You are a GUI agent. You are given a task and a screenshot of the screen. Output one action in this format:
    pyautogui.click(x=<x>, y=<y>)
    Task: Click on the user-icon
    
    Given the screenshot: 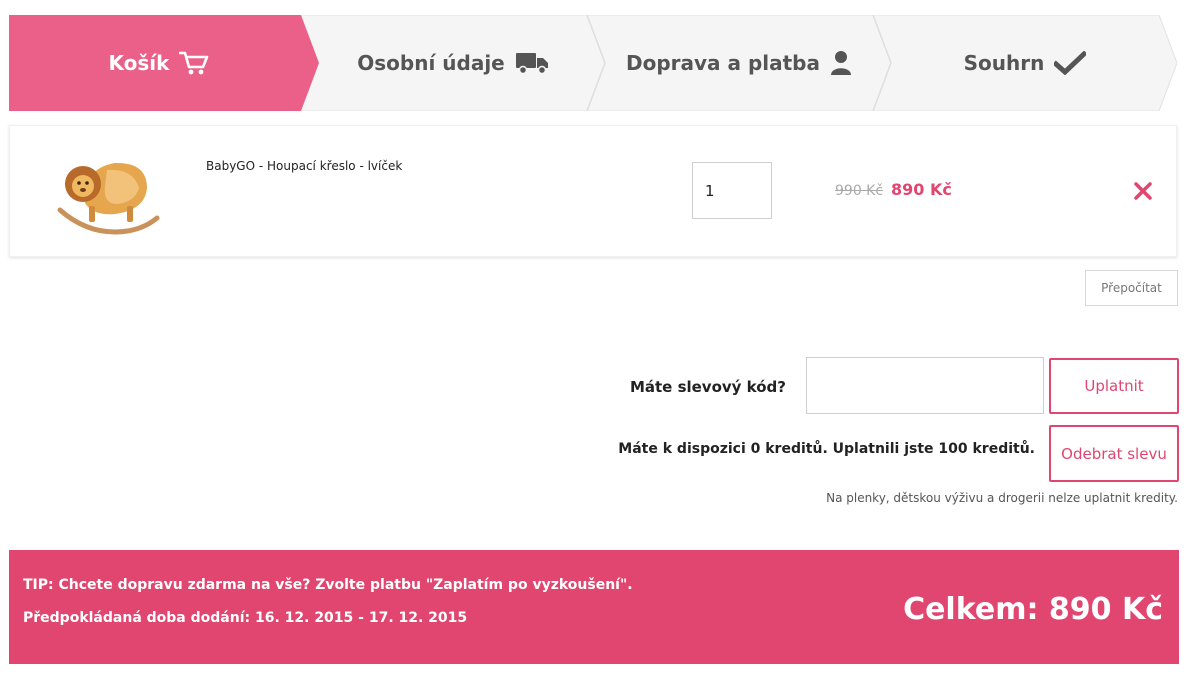 What is the action you would take?
    pyautogui.click(x=841, y=63)
    